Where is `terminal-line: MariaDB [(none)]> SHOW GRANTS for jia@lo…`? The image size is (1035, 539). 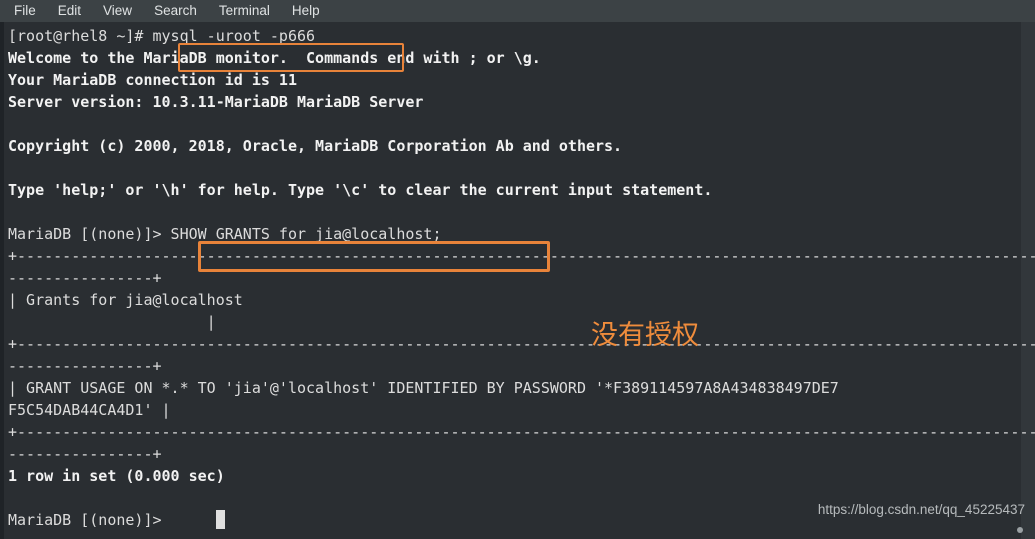
terminal-line: MariaDB [(none)]> SHOW GRANTS for jia@lo… is located at coordinates (225, 234).